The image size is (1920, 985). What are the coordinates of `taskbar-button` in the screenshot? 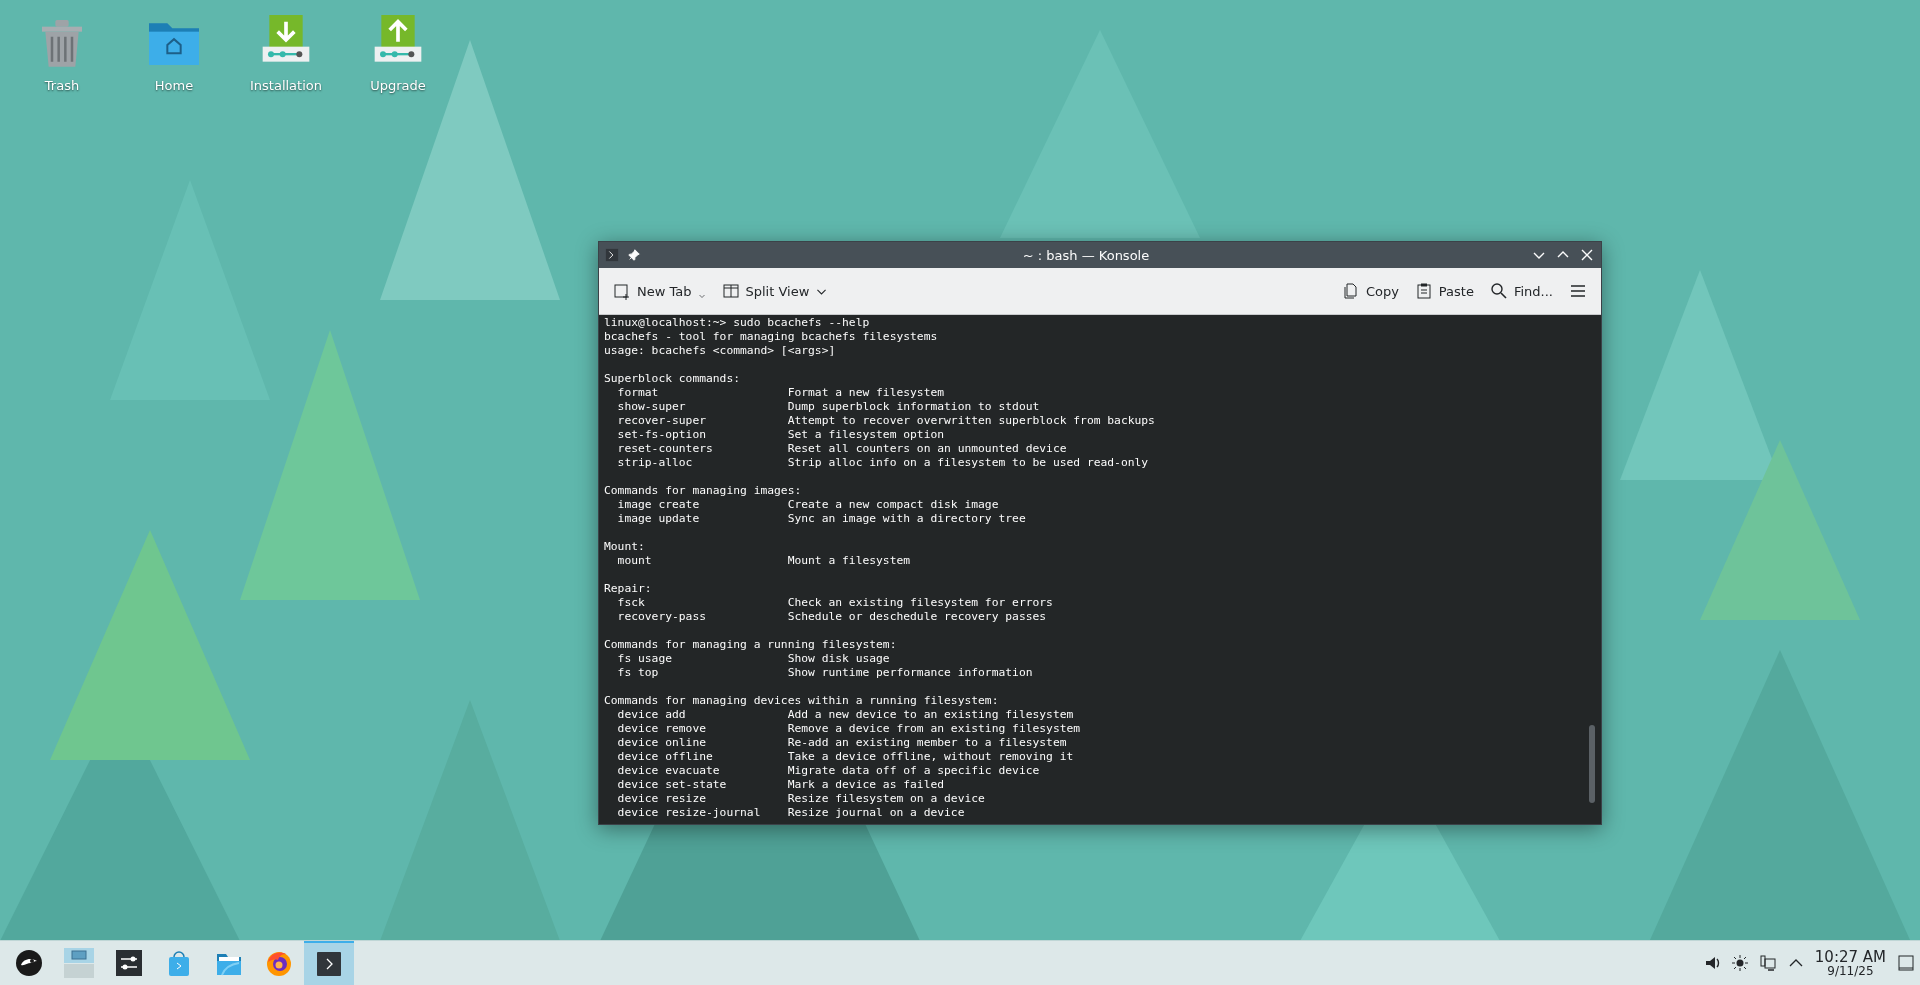 It's located at (329, 963).